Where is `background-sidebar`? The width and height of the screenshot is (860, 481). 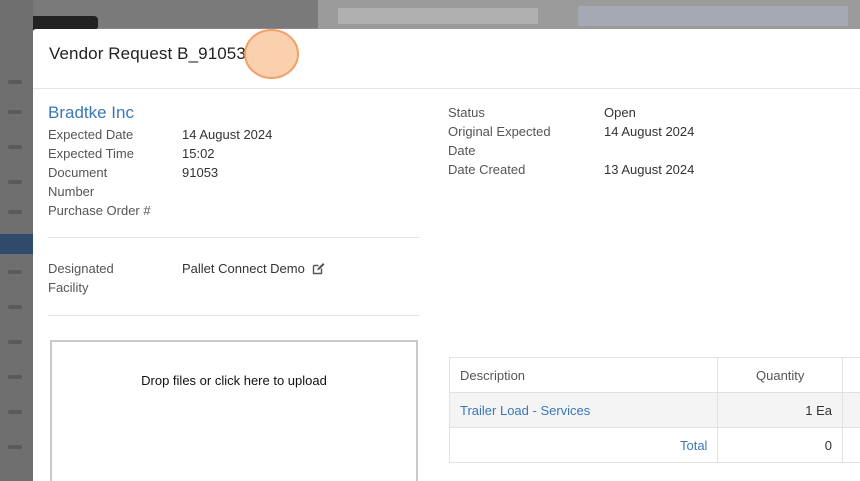 background-sidebar is located at coordinates (16, 240).